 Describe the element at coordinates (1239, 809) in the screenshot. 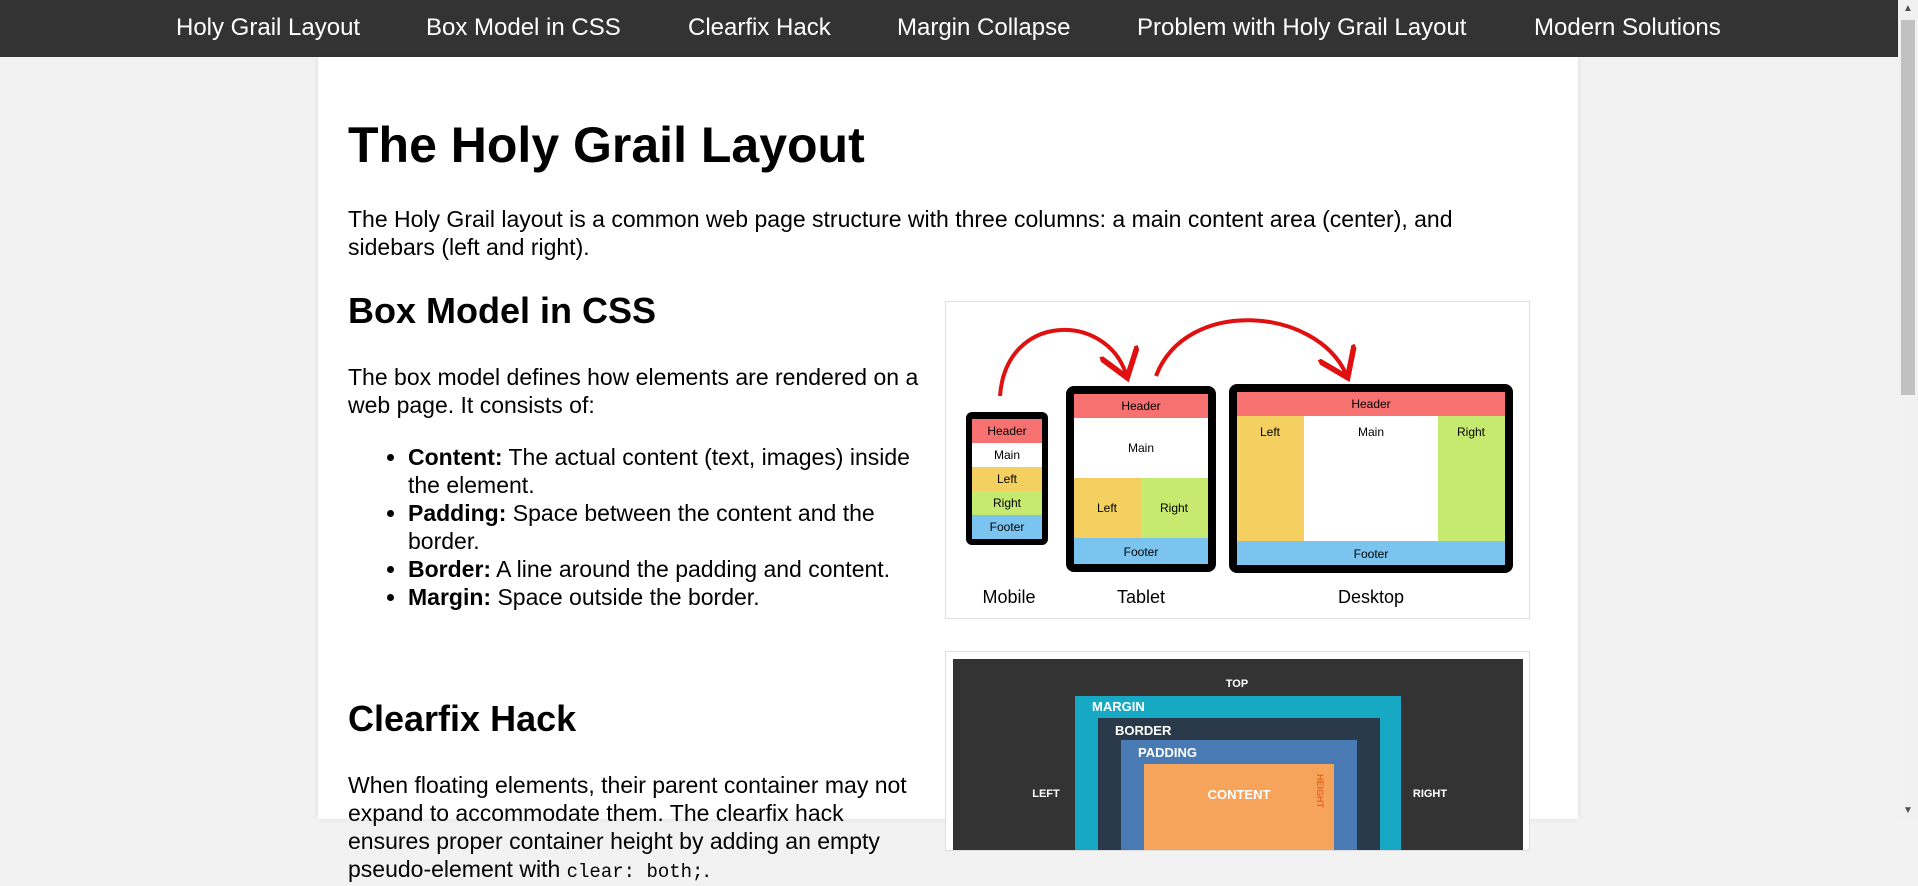

I see `content-box` at that location.